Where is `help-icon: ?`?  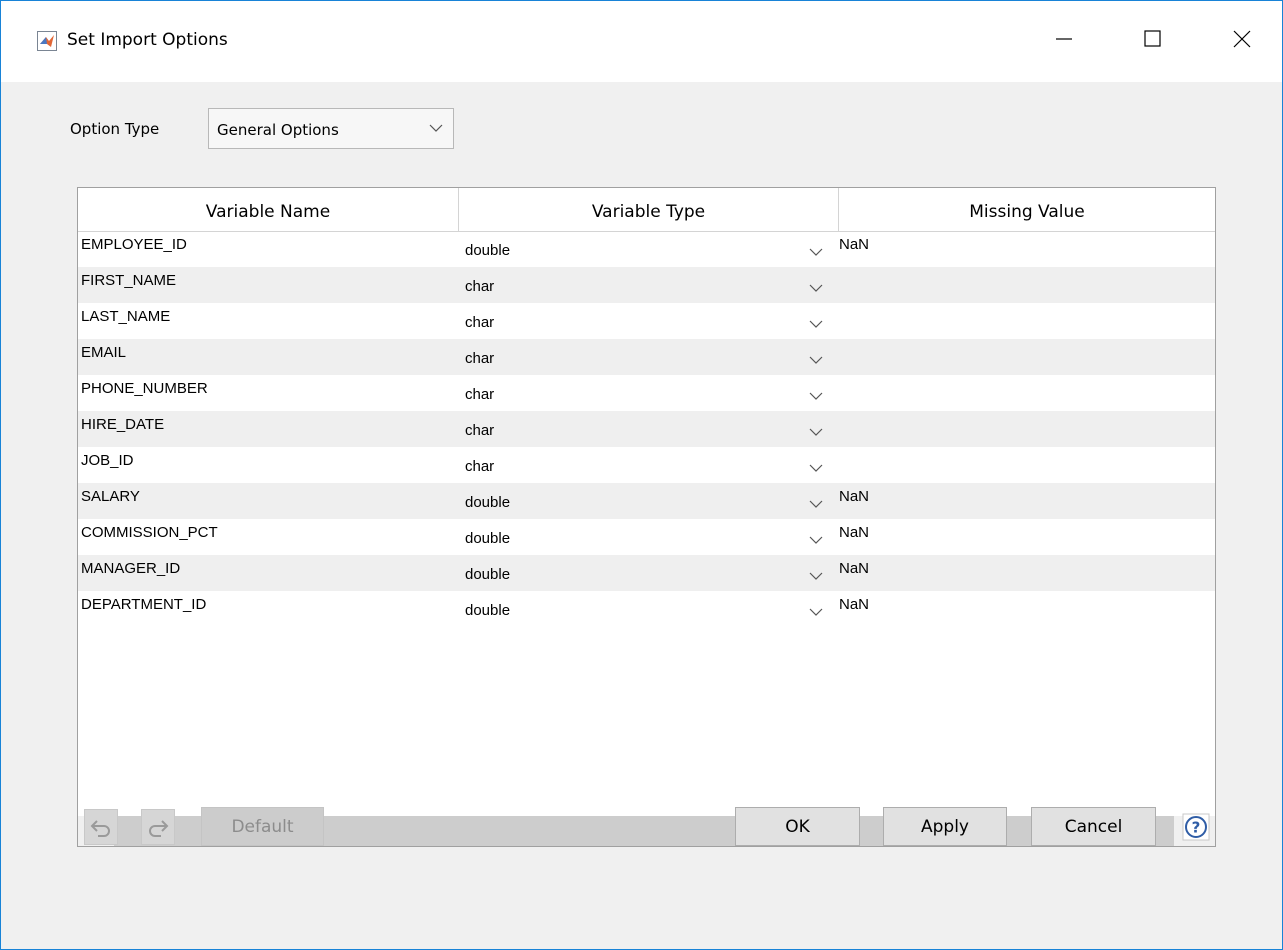
help-icon: ? is located at coordinates (1196, 827).